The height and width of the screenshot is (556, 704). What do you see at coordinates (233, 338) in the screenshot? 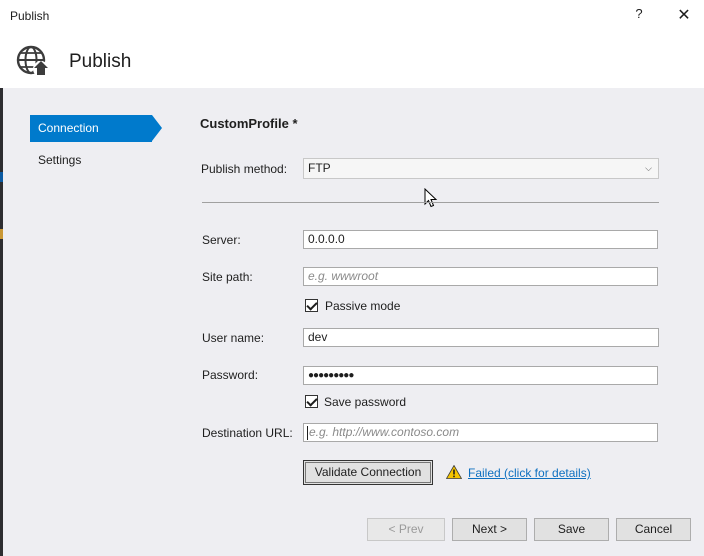
I see `user-name-label: User name:` at bounding box center [233, 338].